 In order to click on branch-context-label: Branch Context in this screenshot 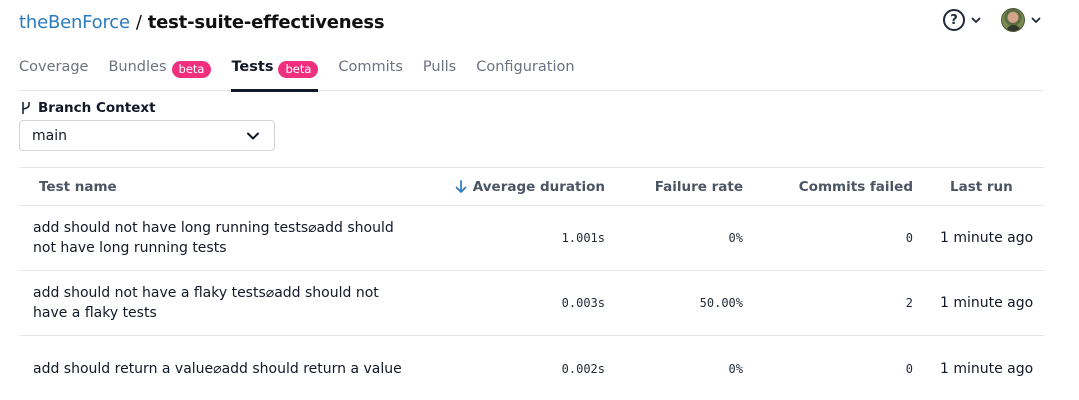, I will do `click(88, 108)`.